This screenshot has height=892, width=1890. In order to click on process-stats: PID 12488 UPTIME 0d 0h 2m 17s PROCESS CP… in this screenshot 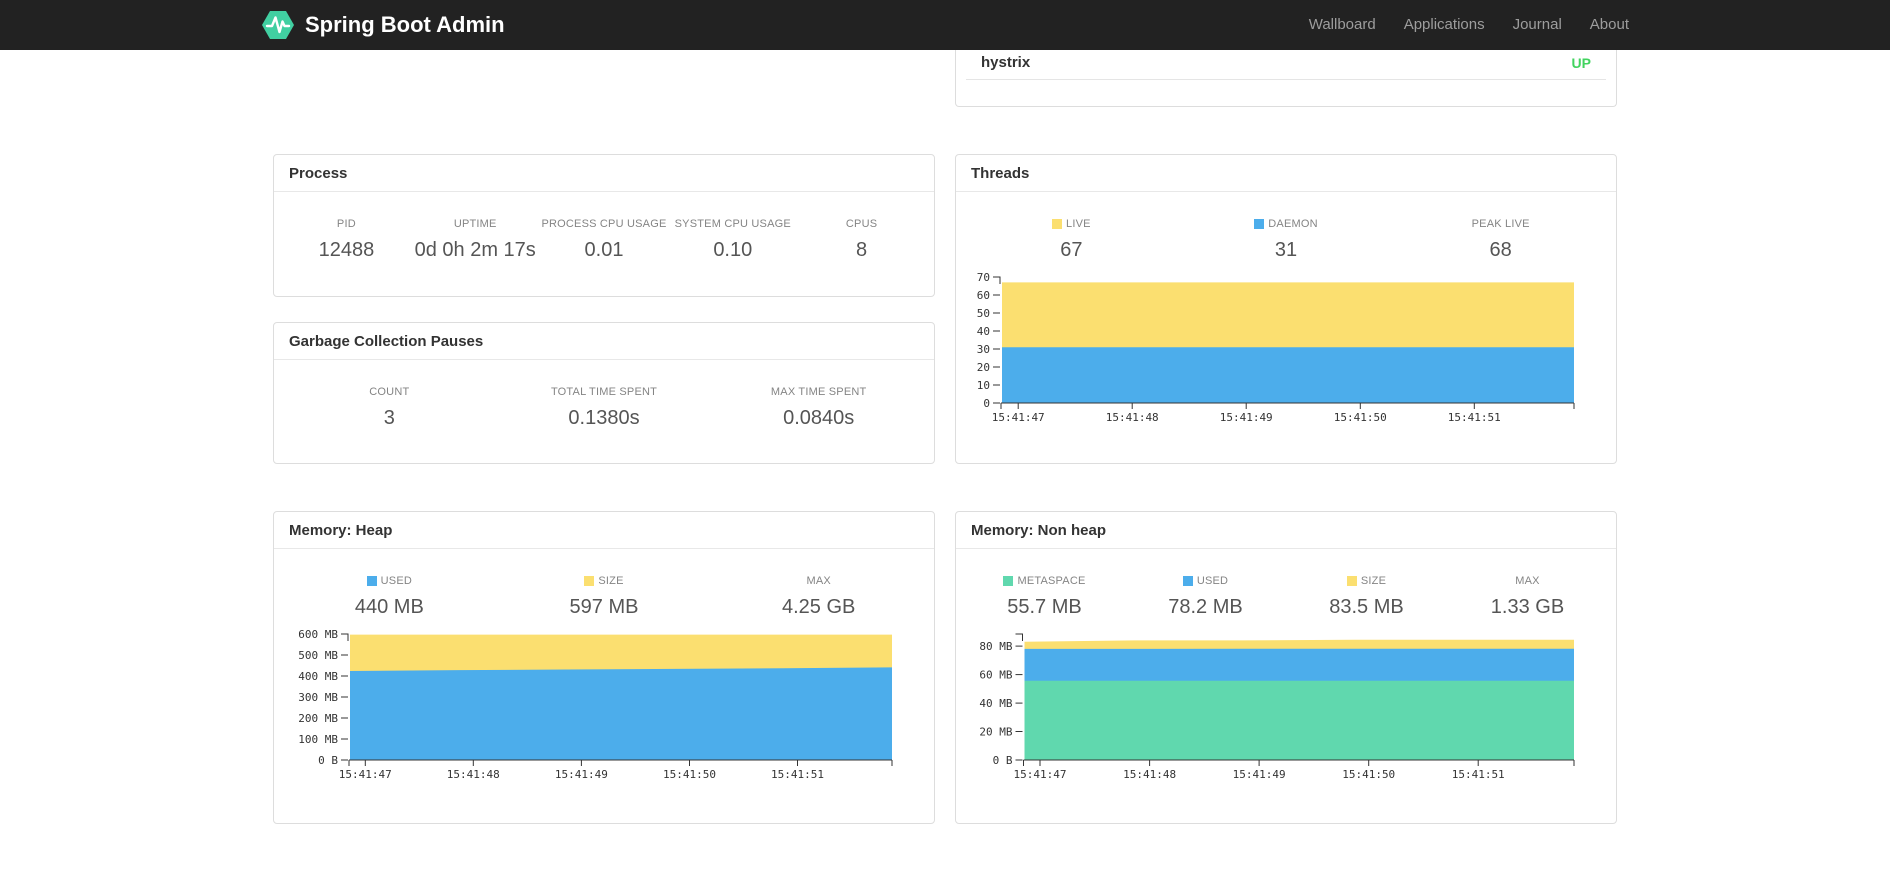, I will do `click(604, 227)`.